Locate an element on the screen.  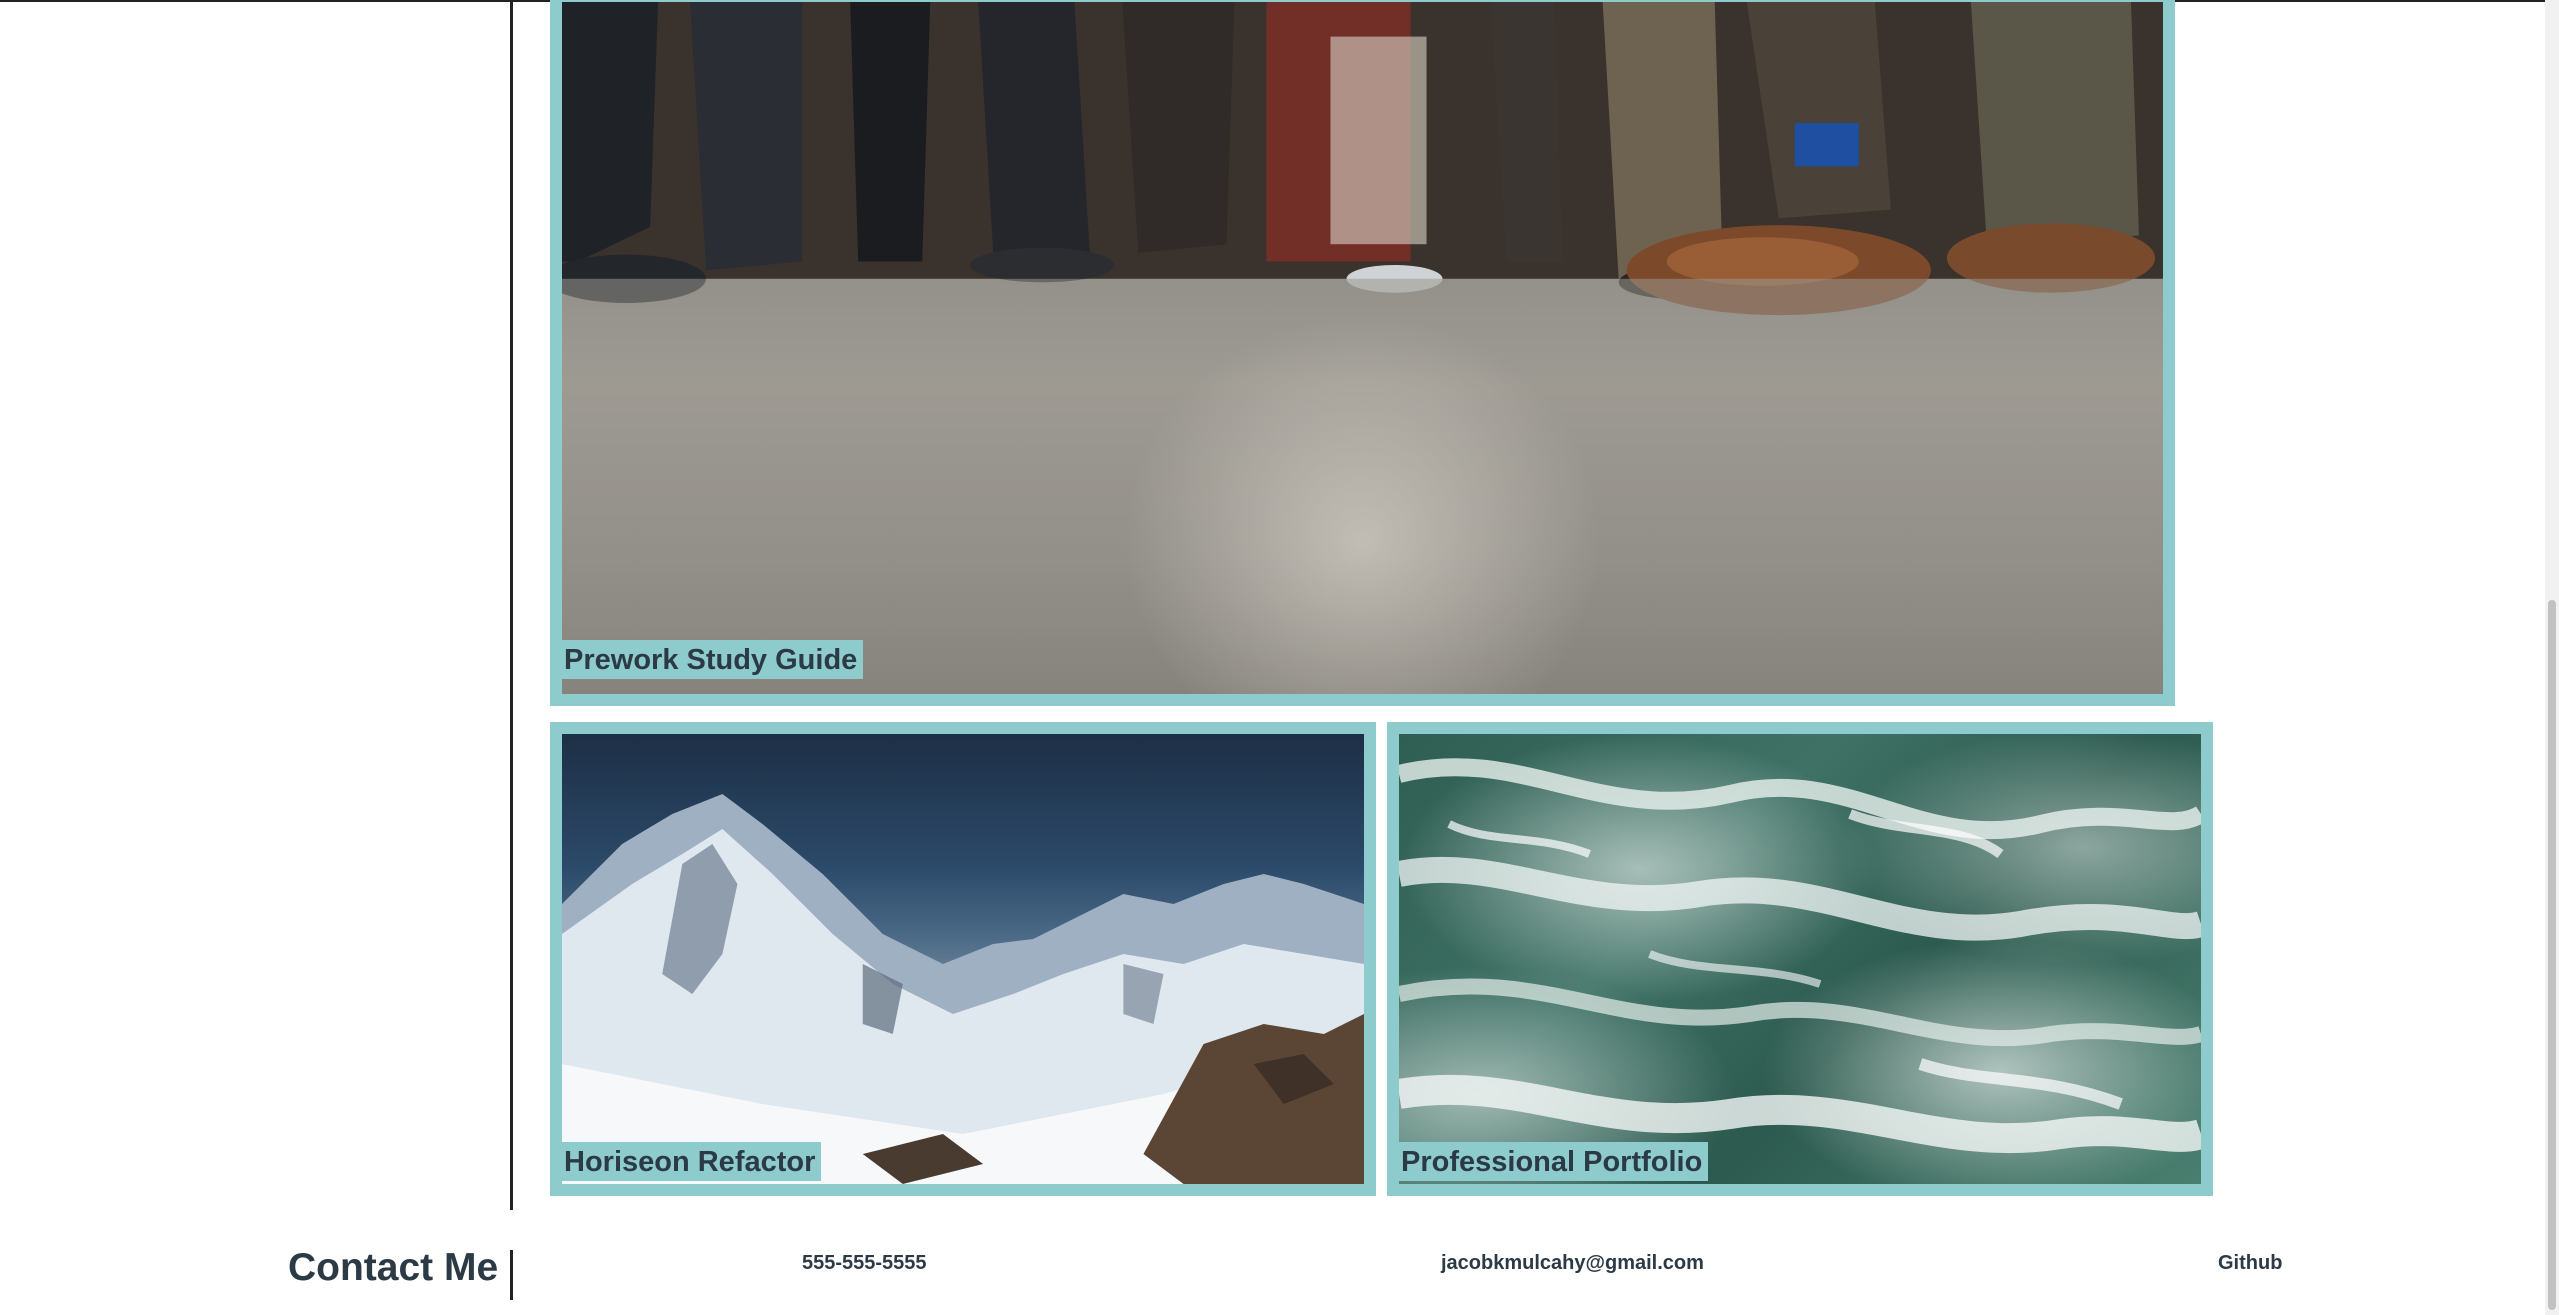
phone-link: 555-555-5555 is located at coordinates (864, 1263).